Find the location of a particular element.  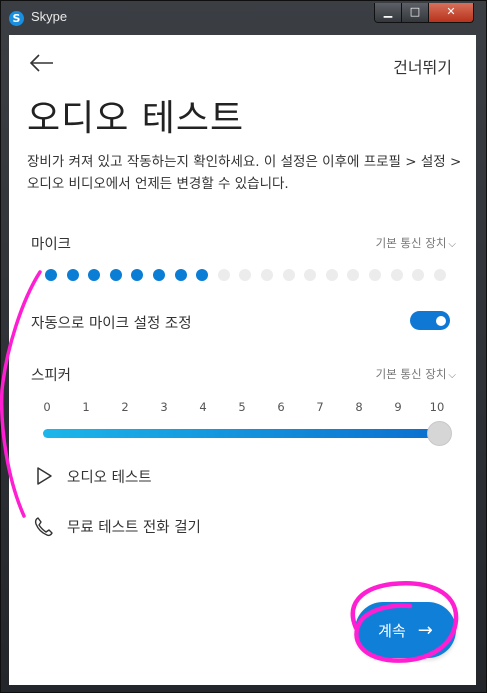

volume-scale: 0 1 2 3 4 5 6 7 8 9 10 is located at coordinates (244, 407).